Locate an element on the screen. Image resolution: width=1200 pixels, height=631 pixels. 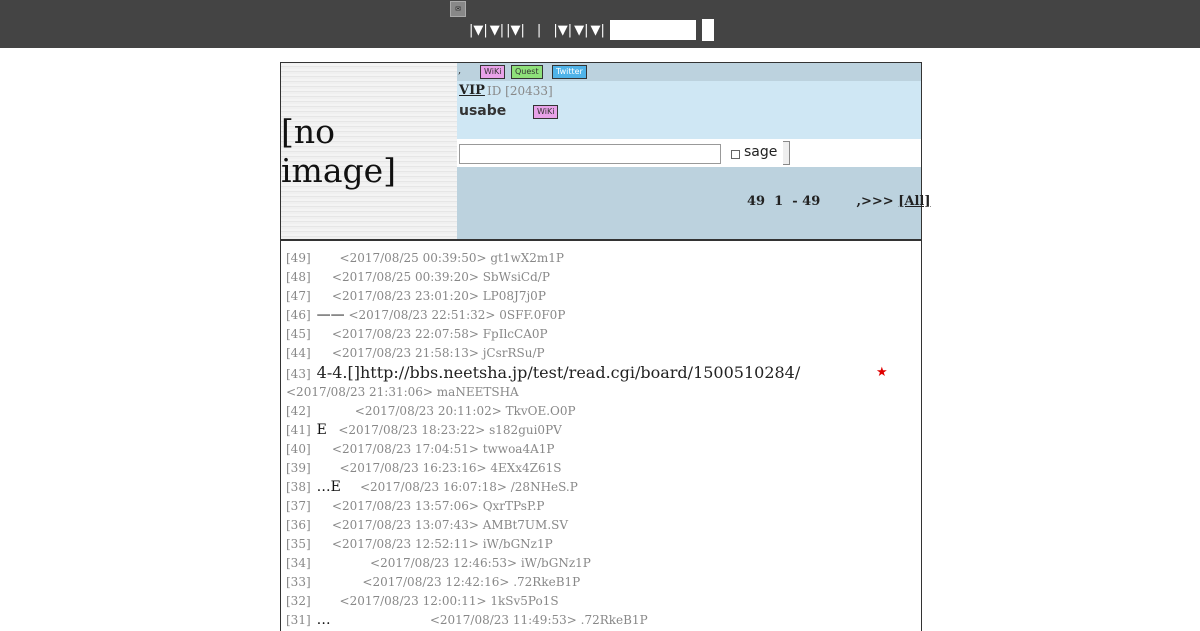
twitter-badge: Twitter is located at coordinates (569, 72).